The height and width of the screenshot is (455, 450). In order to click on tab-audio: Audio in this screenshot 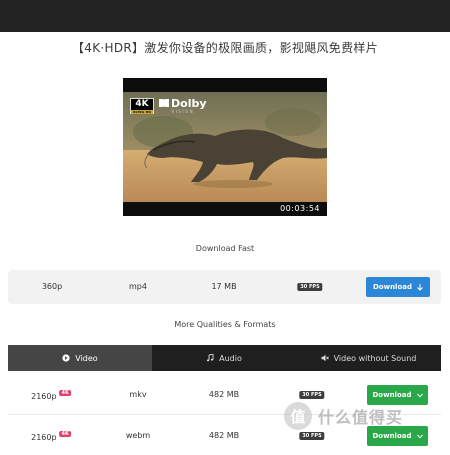, I will do `click(224, 358)`.